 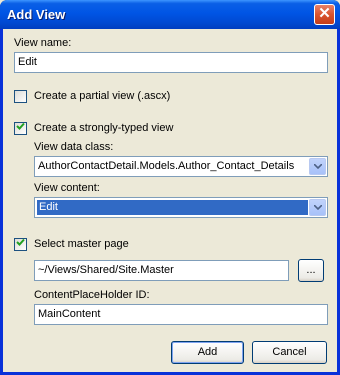 What do you see at coordinates (81, 244) in the screenshot?
I see `master-page-label: Select master page` at bounding box center [81, 244].